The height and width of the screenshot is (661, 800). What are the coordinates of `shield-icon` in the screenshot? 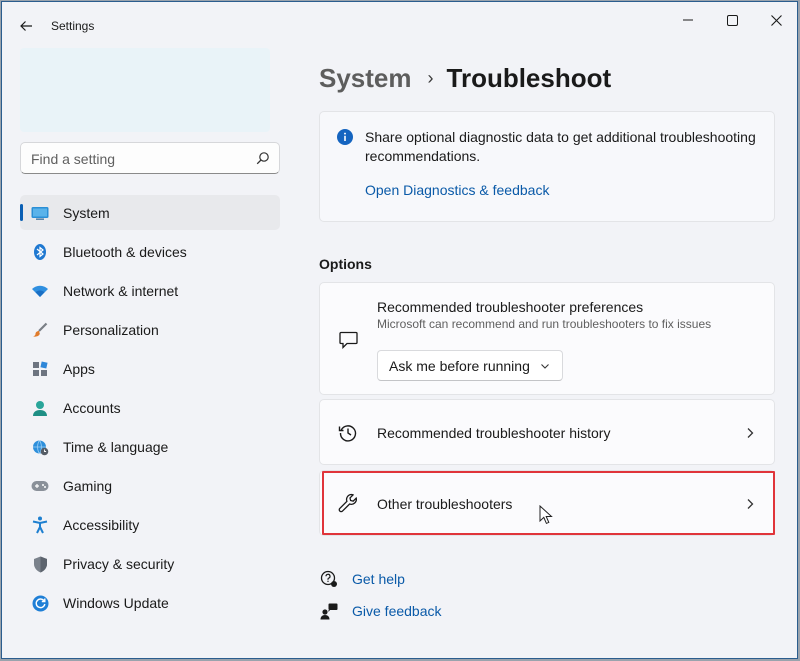 It's located at (40, 564).